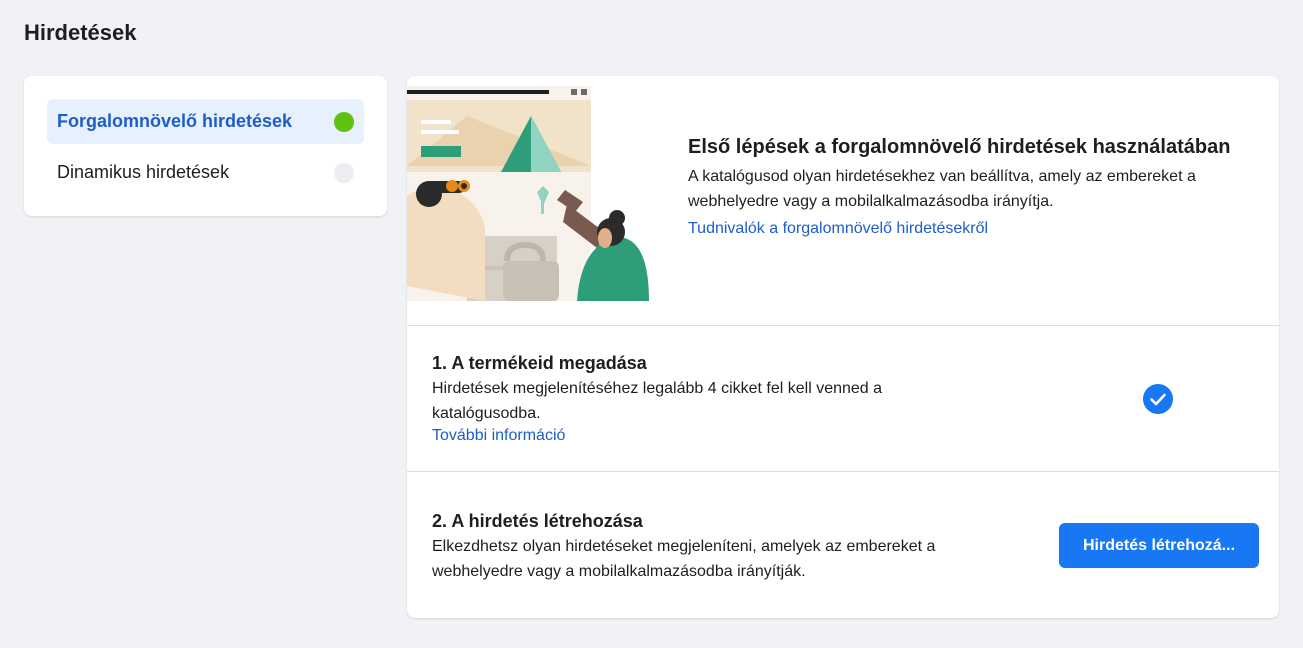 This screenshot has width=1303, height=648. I want to click on sidebar-item-label: Dinamikus hirdetések, so click(143, 172).